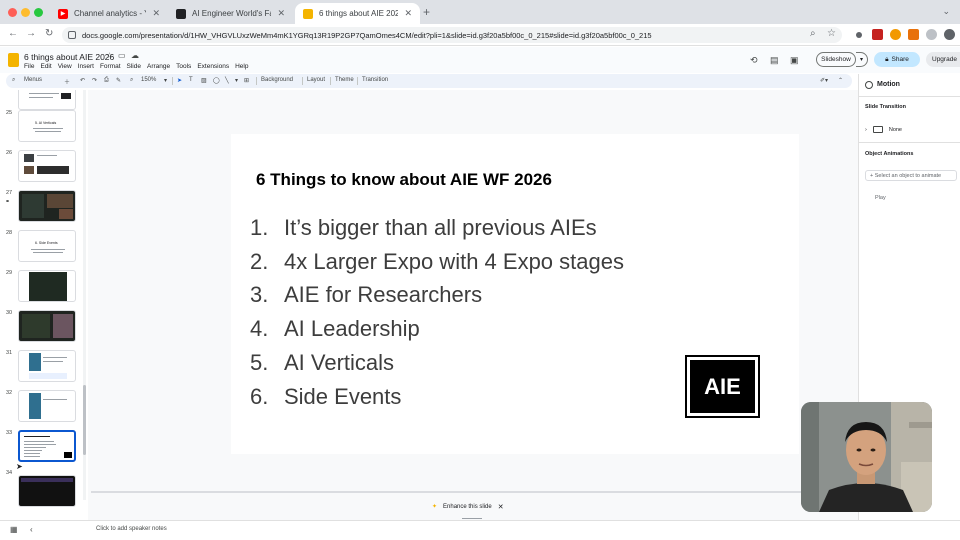 The height and width of the screenshot is (540, 960). What do you see at coordinates (722, 386) in the screenshot?
I see `aie-logo: AIE` at bounding box center [722, 386].